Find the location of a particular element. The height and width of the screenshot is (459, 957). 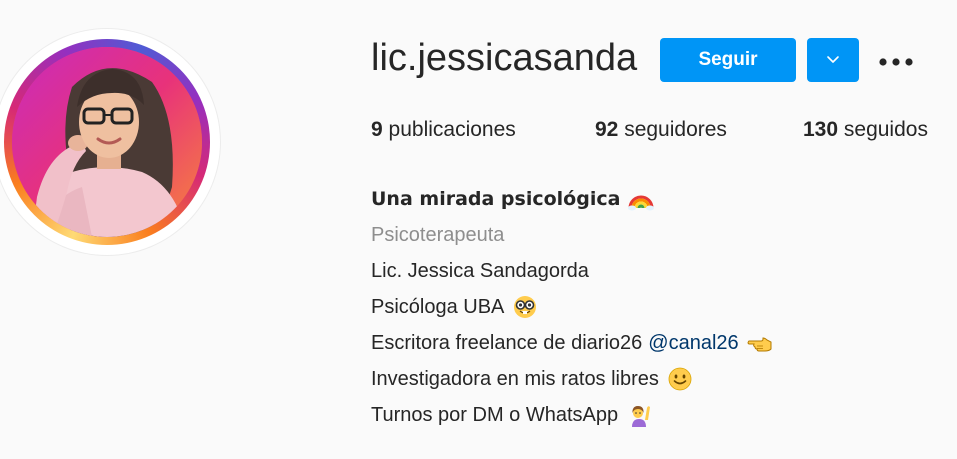

more-options-icon is located at coordinates (896, 60).